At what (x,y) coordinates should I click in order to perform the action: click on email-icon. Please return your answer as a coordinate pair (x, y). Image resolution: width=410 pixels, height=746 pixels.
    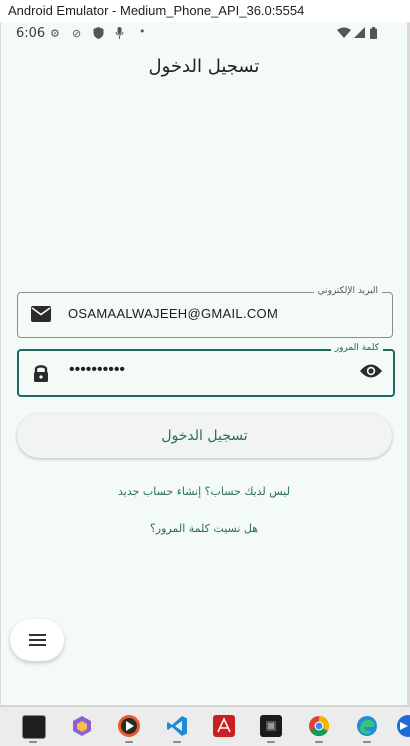
    Looking at the image, I should click on (41, 316).